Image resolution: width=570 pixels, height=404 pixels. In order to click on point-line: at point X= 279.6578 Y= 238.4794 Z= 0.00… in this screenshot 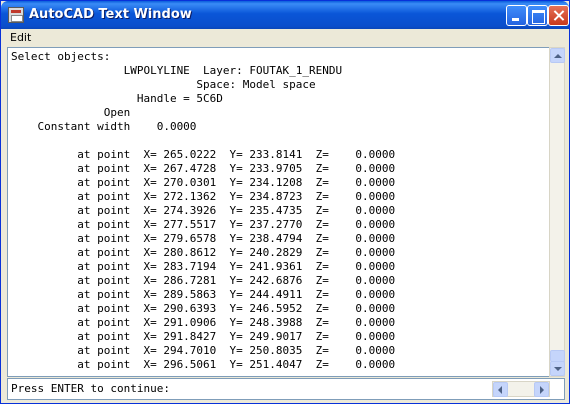, I will do `click(203, 238)`.